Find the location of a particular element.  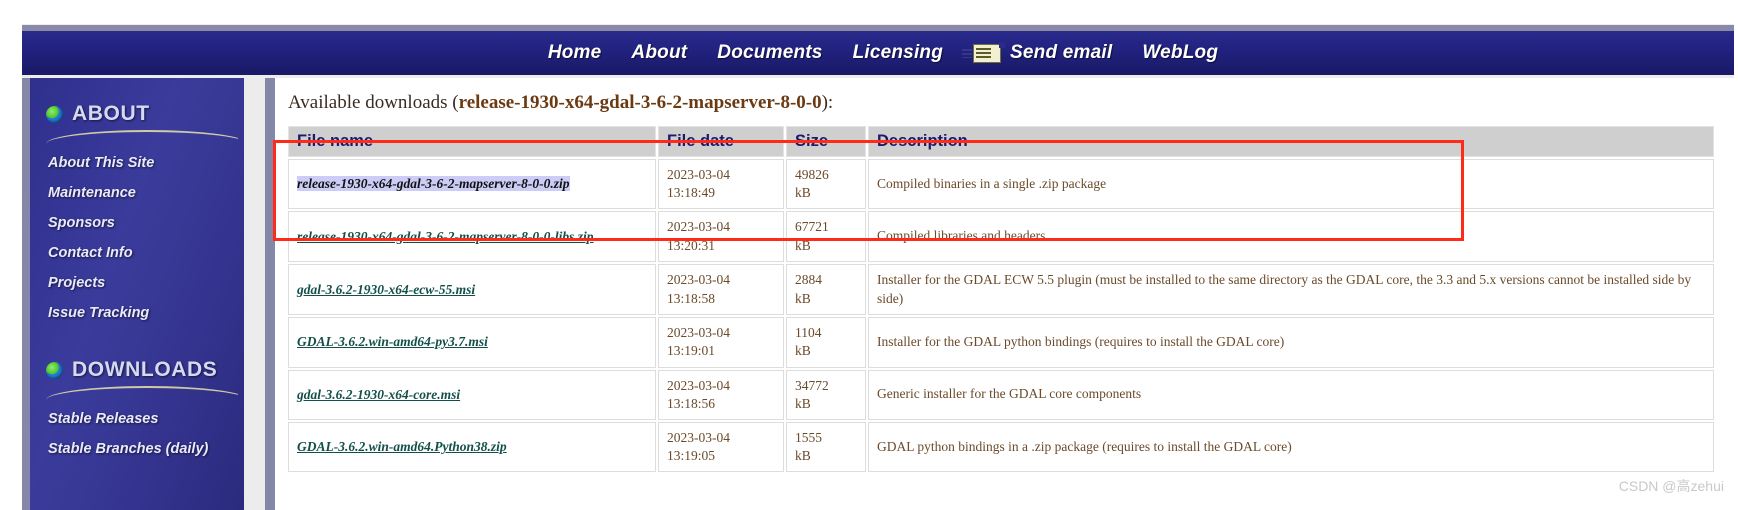

sidebar-item-about-this-site: About This Site is located at coordinates (137, 163).